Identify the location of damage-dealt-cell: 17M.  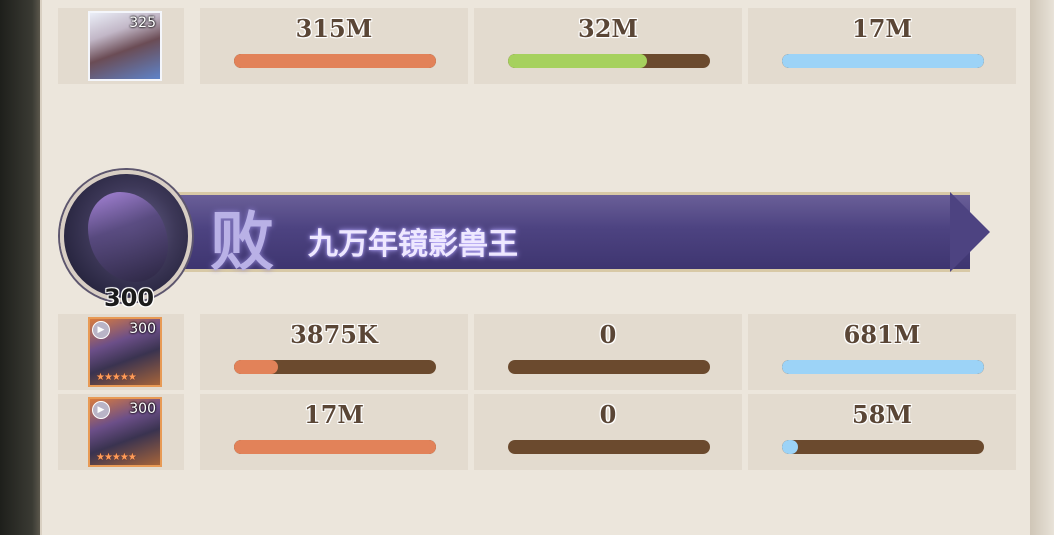
(334, 432).